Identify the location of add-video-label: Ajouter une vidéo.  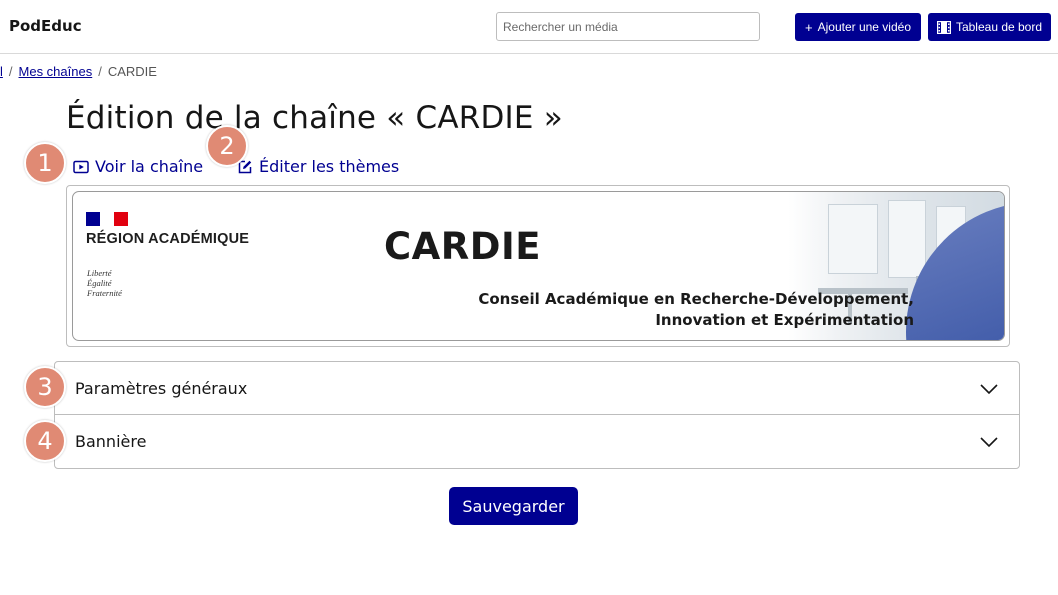
(864, 27).